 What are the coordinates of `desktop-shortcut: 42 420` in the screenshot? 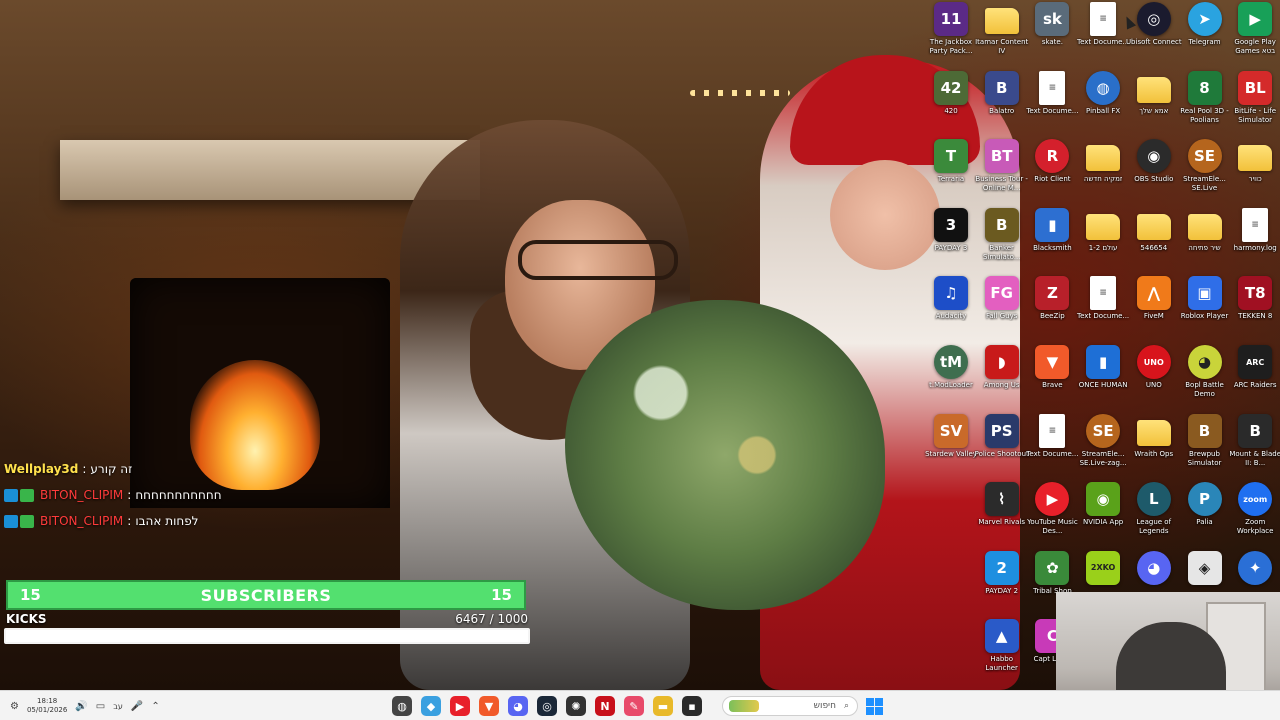 It's located at (951, 103).